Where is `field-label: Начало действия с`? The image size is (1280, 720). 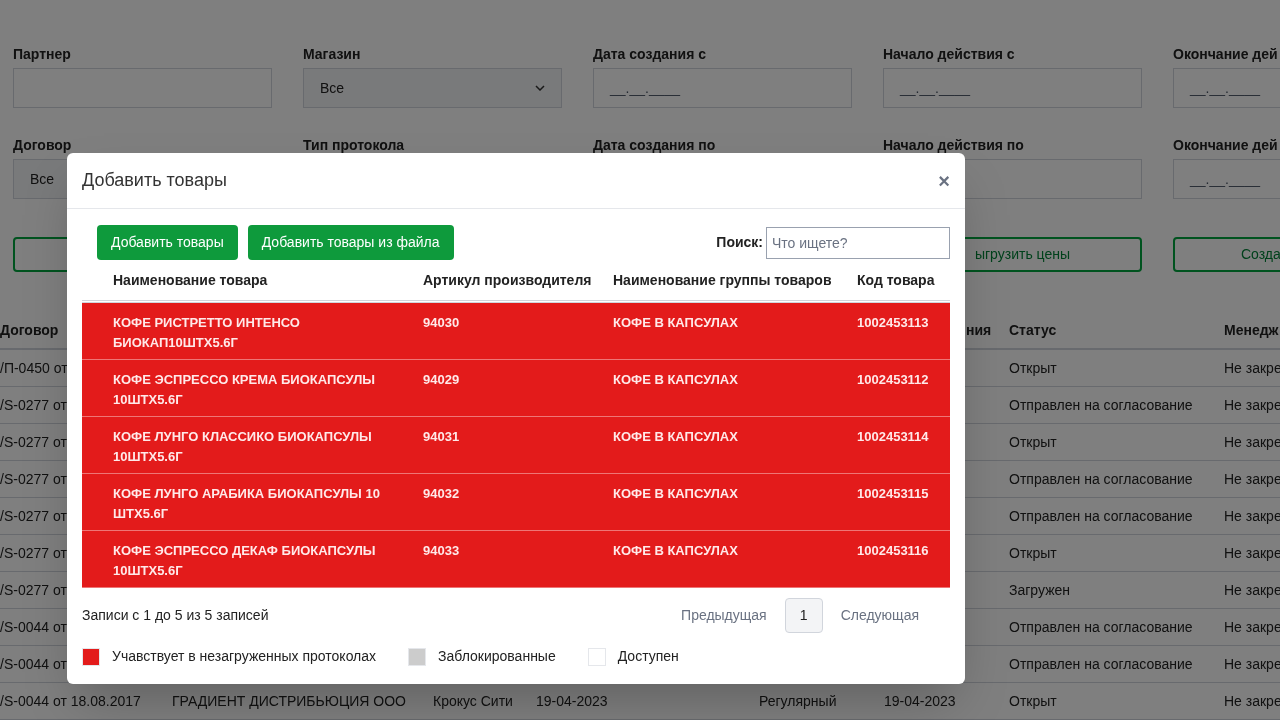 field-label: Начало действия с is located at coordinates (949, 54).